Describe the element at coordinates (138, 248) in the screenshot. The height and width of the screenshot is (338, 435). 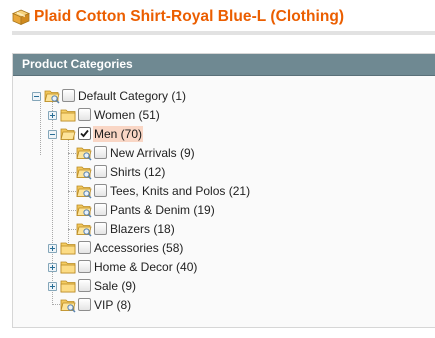
I see `category-label: Accessories (58)` at that location.